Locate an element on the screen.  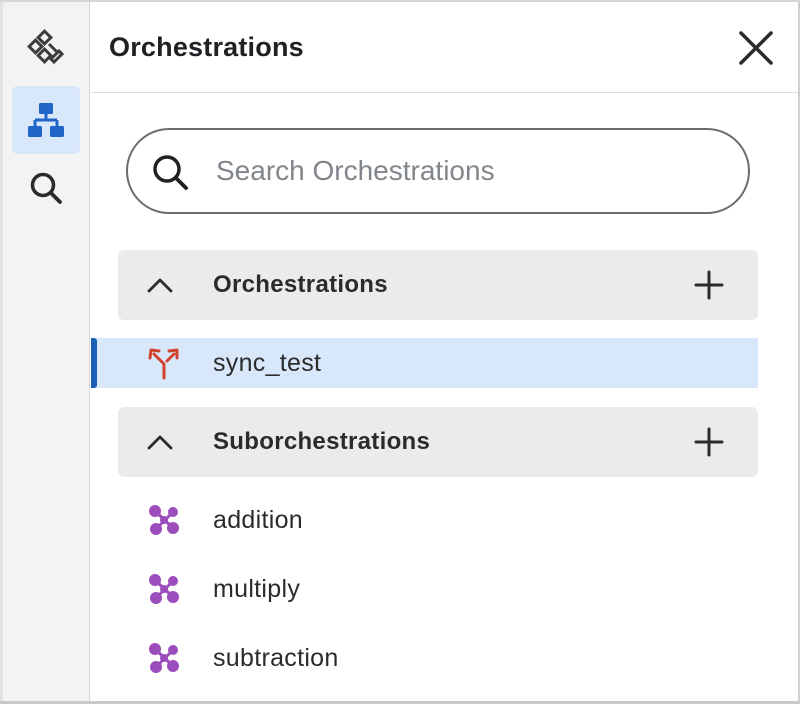
item-label: addition is located at coordinates (258, 520).